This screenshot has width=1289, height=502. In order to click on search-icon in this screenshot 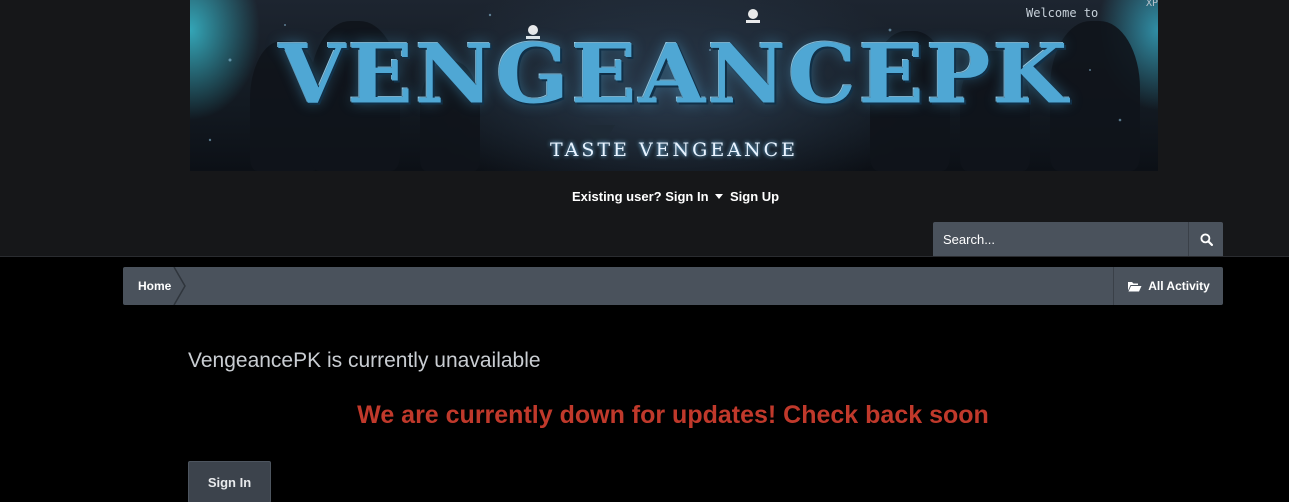, I will do `click(1206, 239)`.